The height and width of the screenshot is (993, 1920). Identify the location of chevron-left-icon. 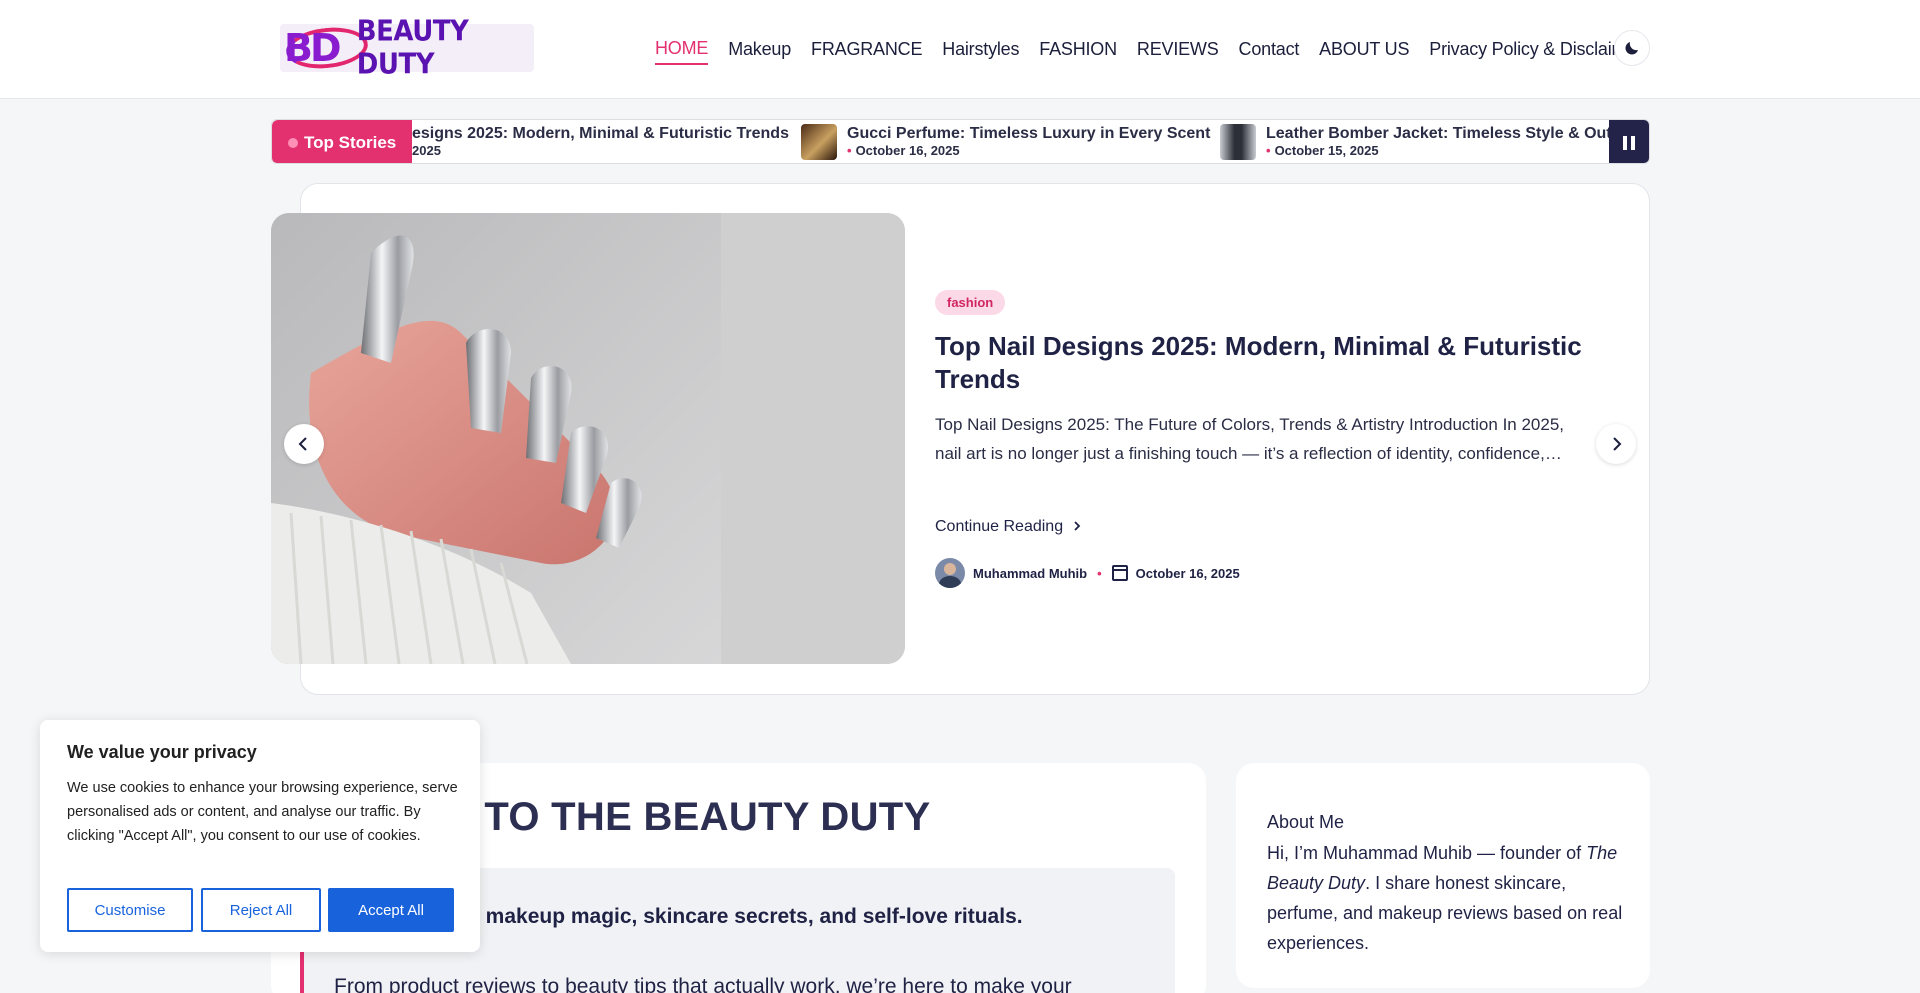
(302, 444).